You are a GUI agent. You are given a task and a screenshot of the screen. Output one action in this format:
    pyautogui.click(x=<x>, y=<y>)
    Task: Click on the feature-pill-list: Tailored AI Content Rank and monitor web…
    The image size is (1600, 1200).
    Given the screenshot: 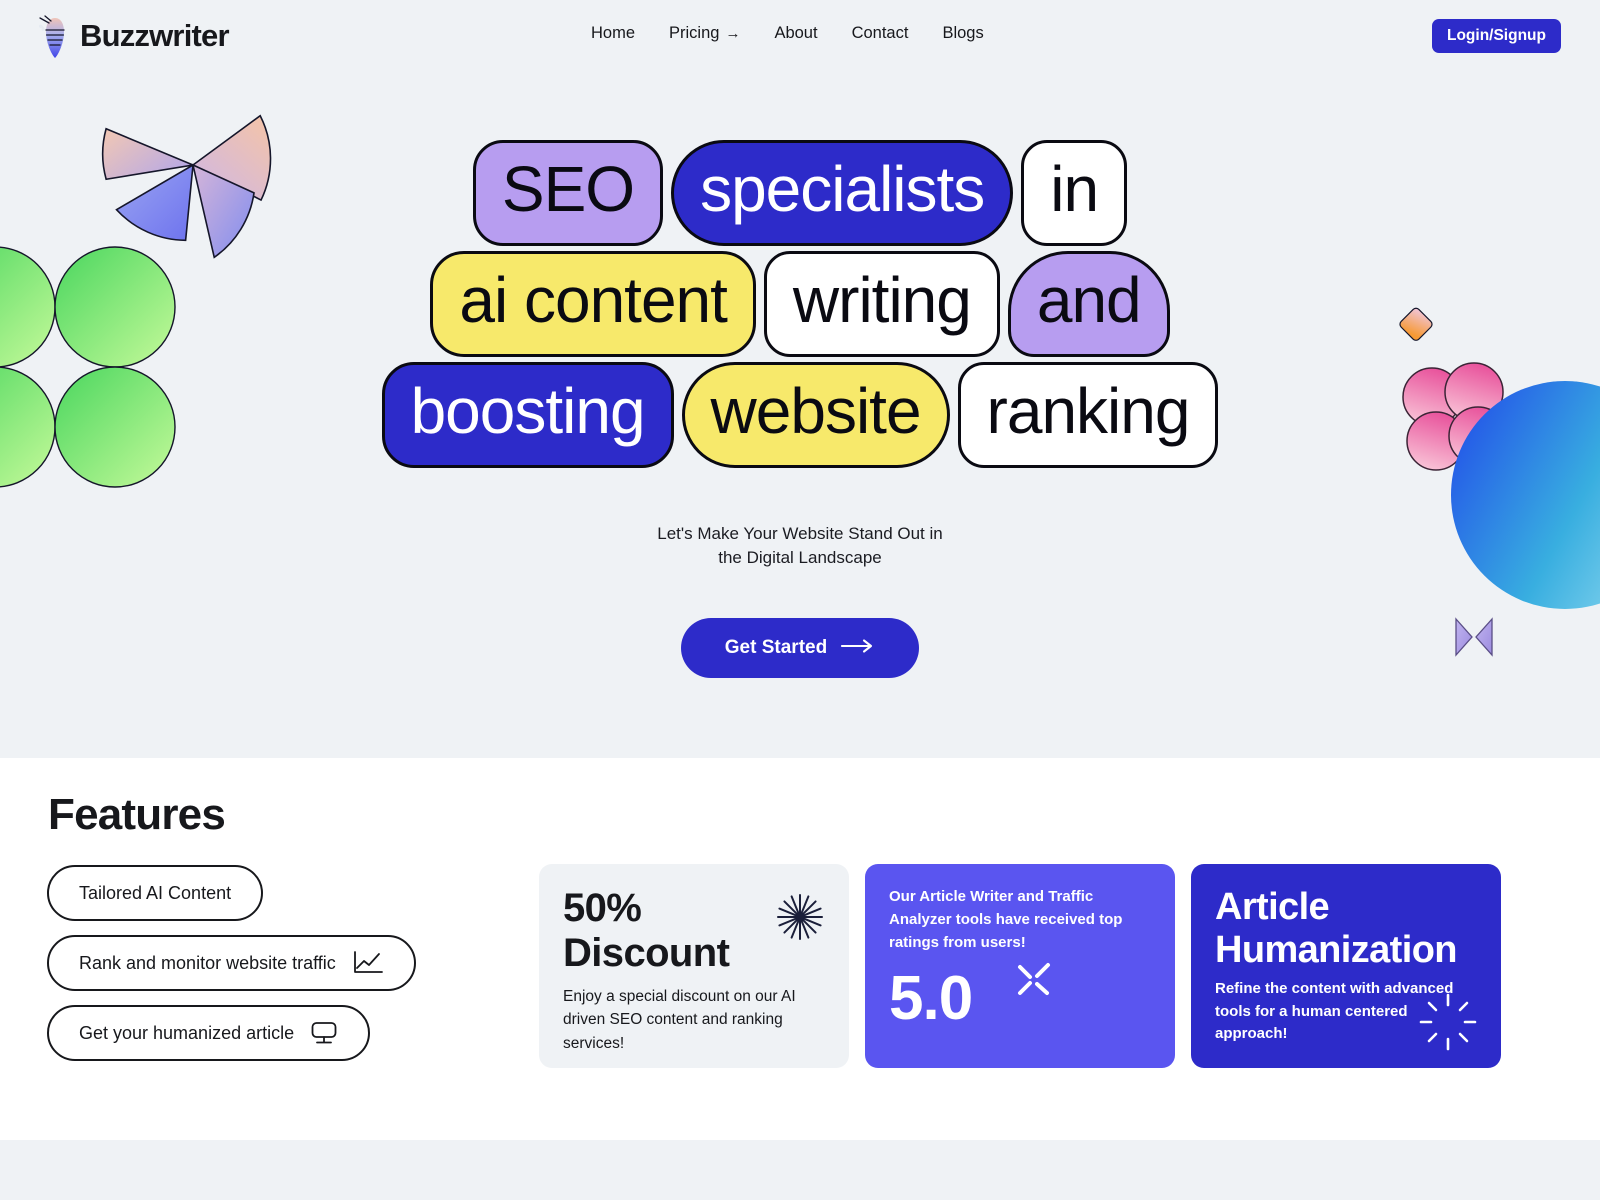 What is the action you would take?
    pyautogui.click(x=231, y=970)
    